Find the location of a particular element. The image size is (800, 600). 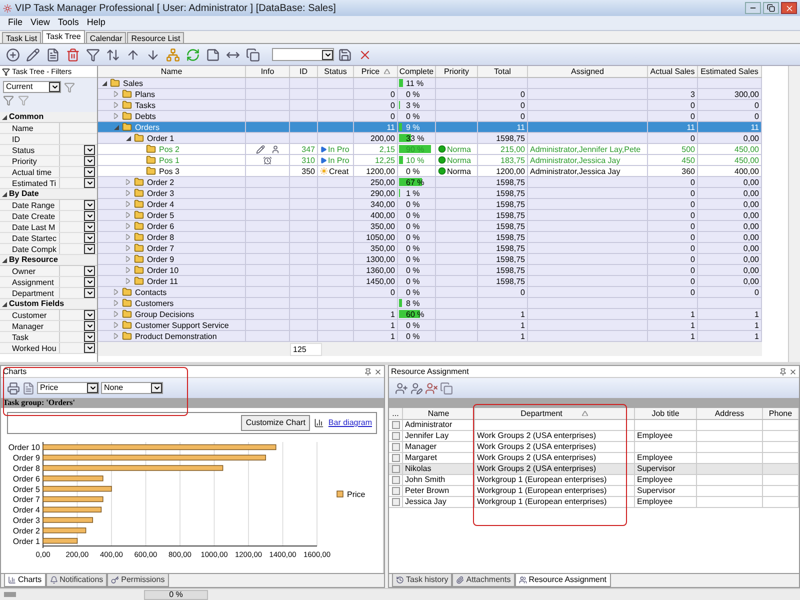

tree-row: Order 3 290,00 1 % 1598,75 0 0,00 is located at coordinates (430, 193).